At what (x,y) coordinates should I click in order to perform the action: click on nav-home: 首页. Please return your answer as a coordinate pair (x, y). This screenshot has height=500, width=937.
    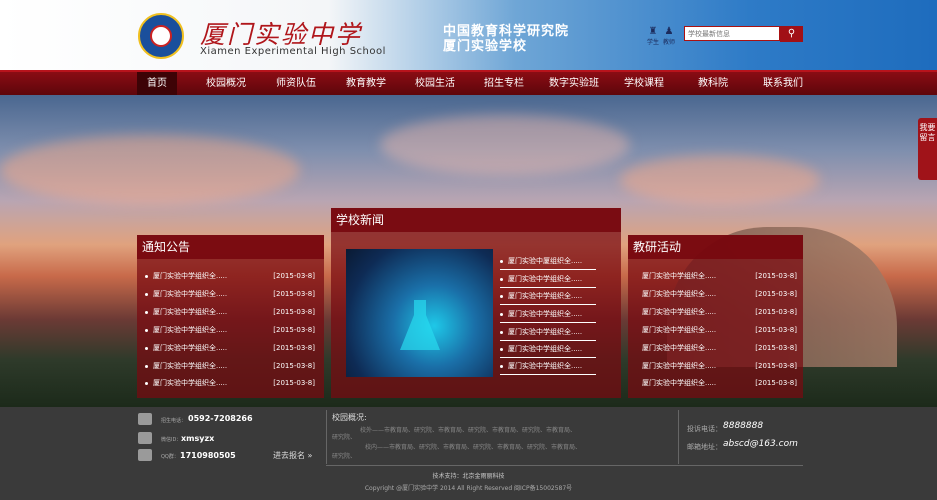
    Looking at the image, I should click on (157, 83).